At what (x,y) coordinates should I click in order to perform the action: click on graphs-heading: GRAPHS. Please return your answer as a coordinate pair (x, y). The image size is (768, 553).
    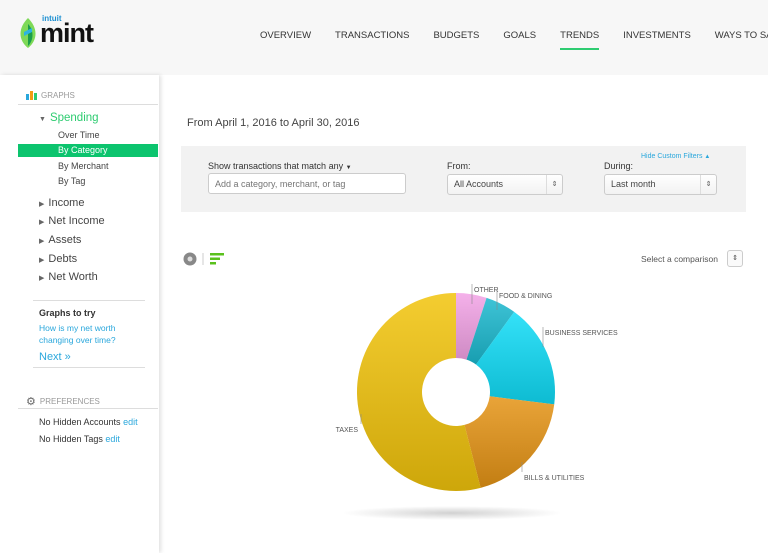
    Looking at the image, I should click on (50, 95).